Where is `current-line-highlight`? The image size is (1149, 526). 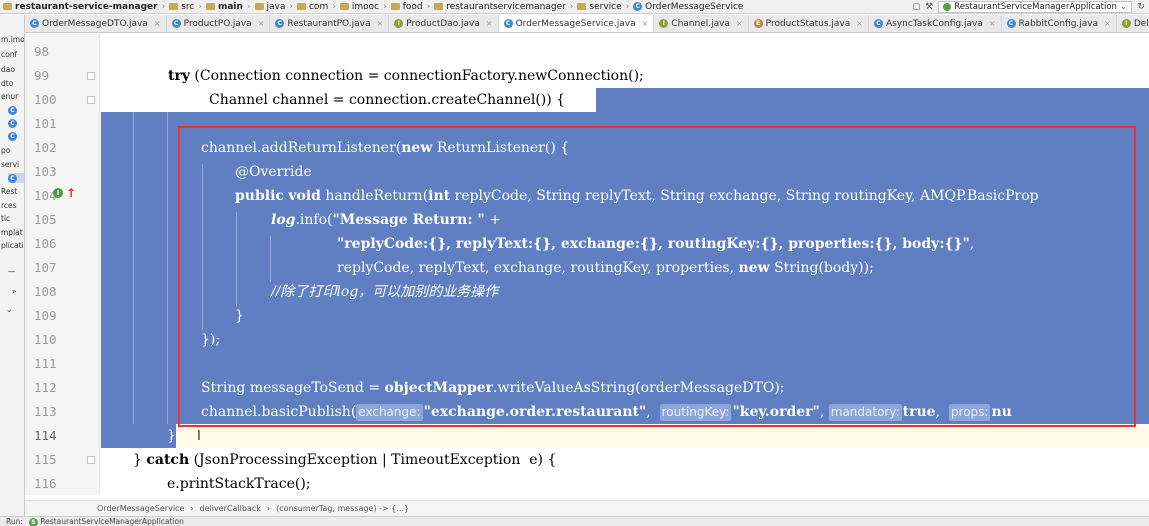
current-line-highlight is located at coordinates (662, 436).